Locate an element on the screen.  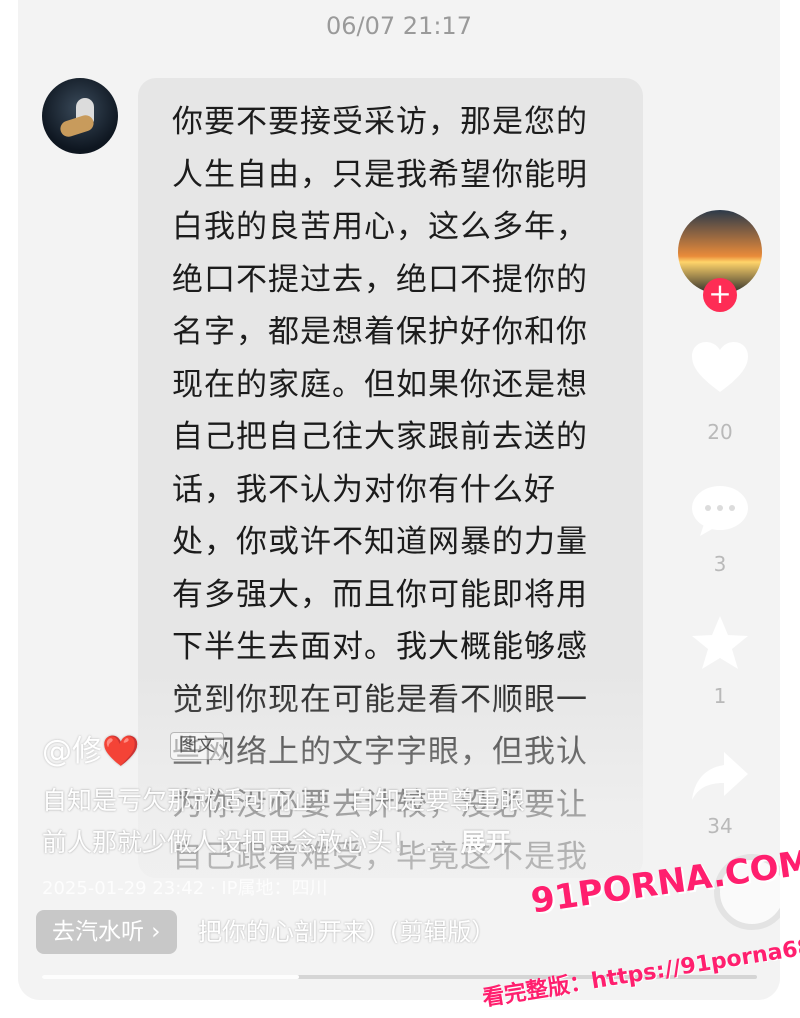
message-line: 名字，都是想着保护好你和你 is located at coordinates (380, 332).